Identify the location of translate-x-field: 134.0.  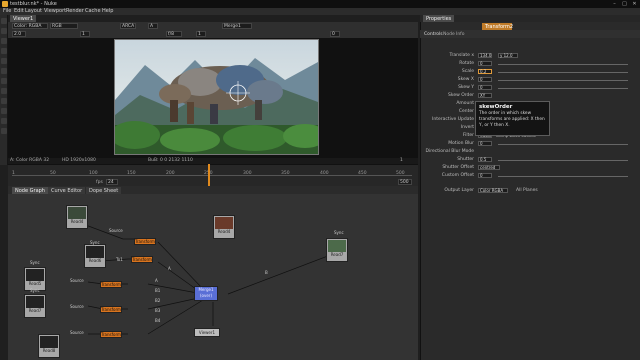
(485, 55).